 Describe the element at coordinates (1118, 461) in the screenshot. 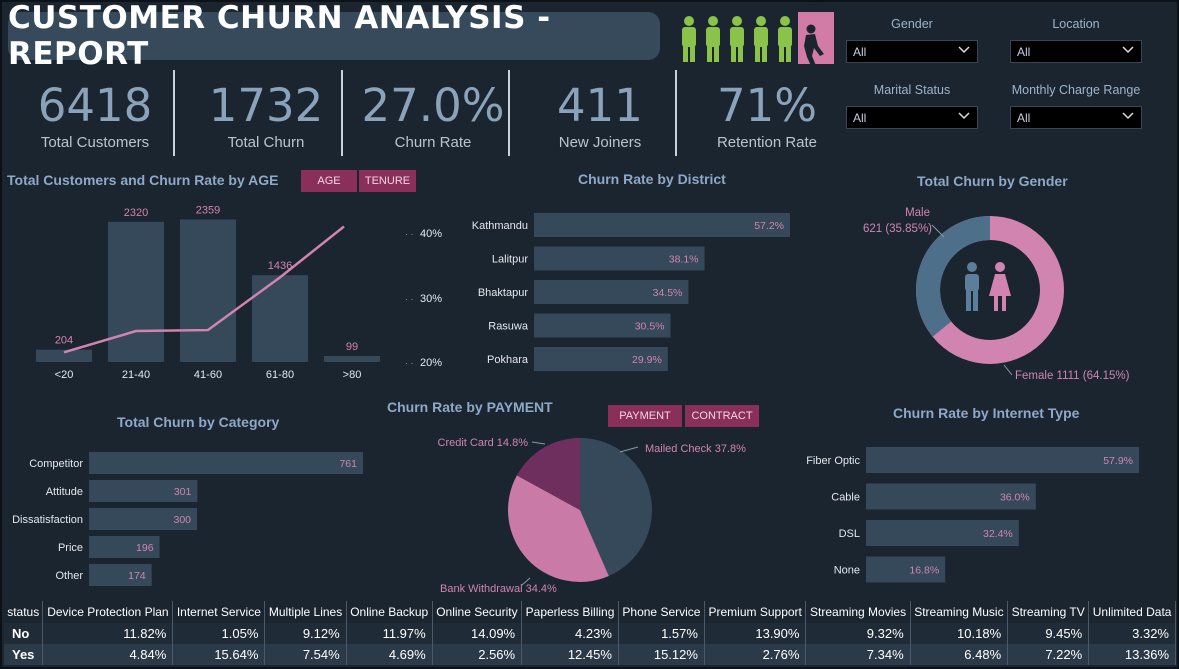

I see `internet-value-label: 57.9%` at that location.